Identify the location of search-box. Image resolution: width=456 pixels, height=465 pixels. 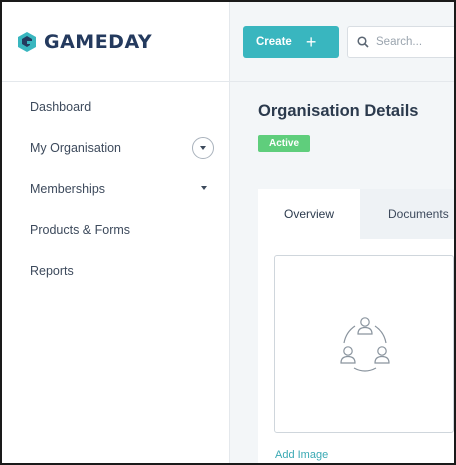
(400, 42).